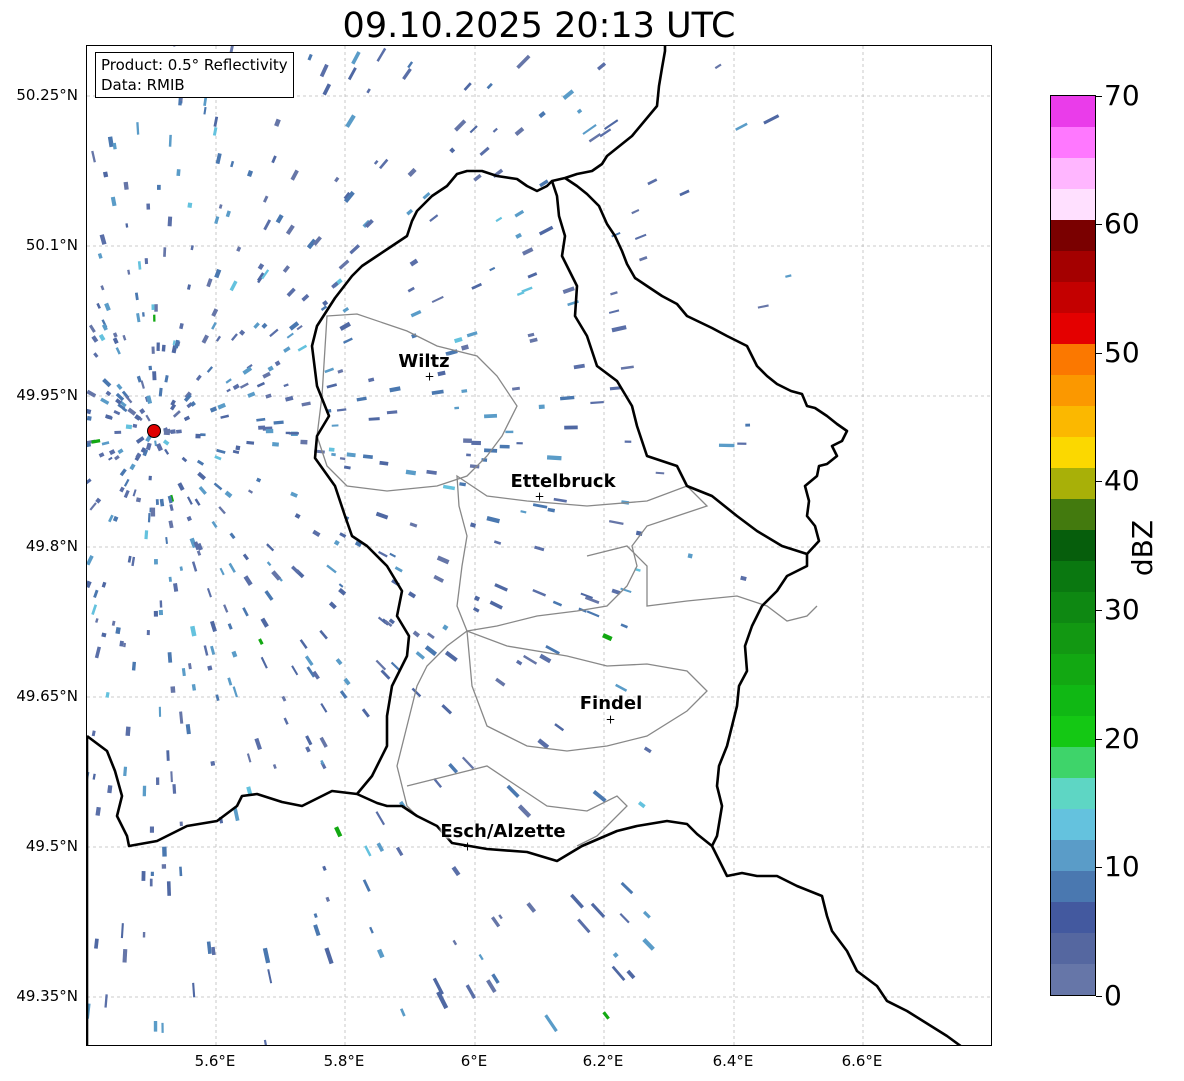  What do you see at coordinates (143, 85) in the screenshot?
I see `data-source-label: Data: RMIB` at bounding box center [143, 85].